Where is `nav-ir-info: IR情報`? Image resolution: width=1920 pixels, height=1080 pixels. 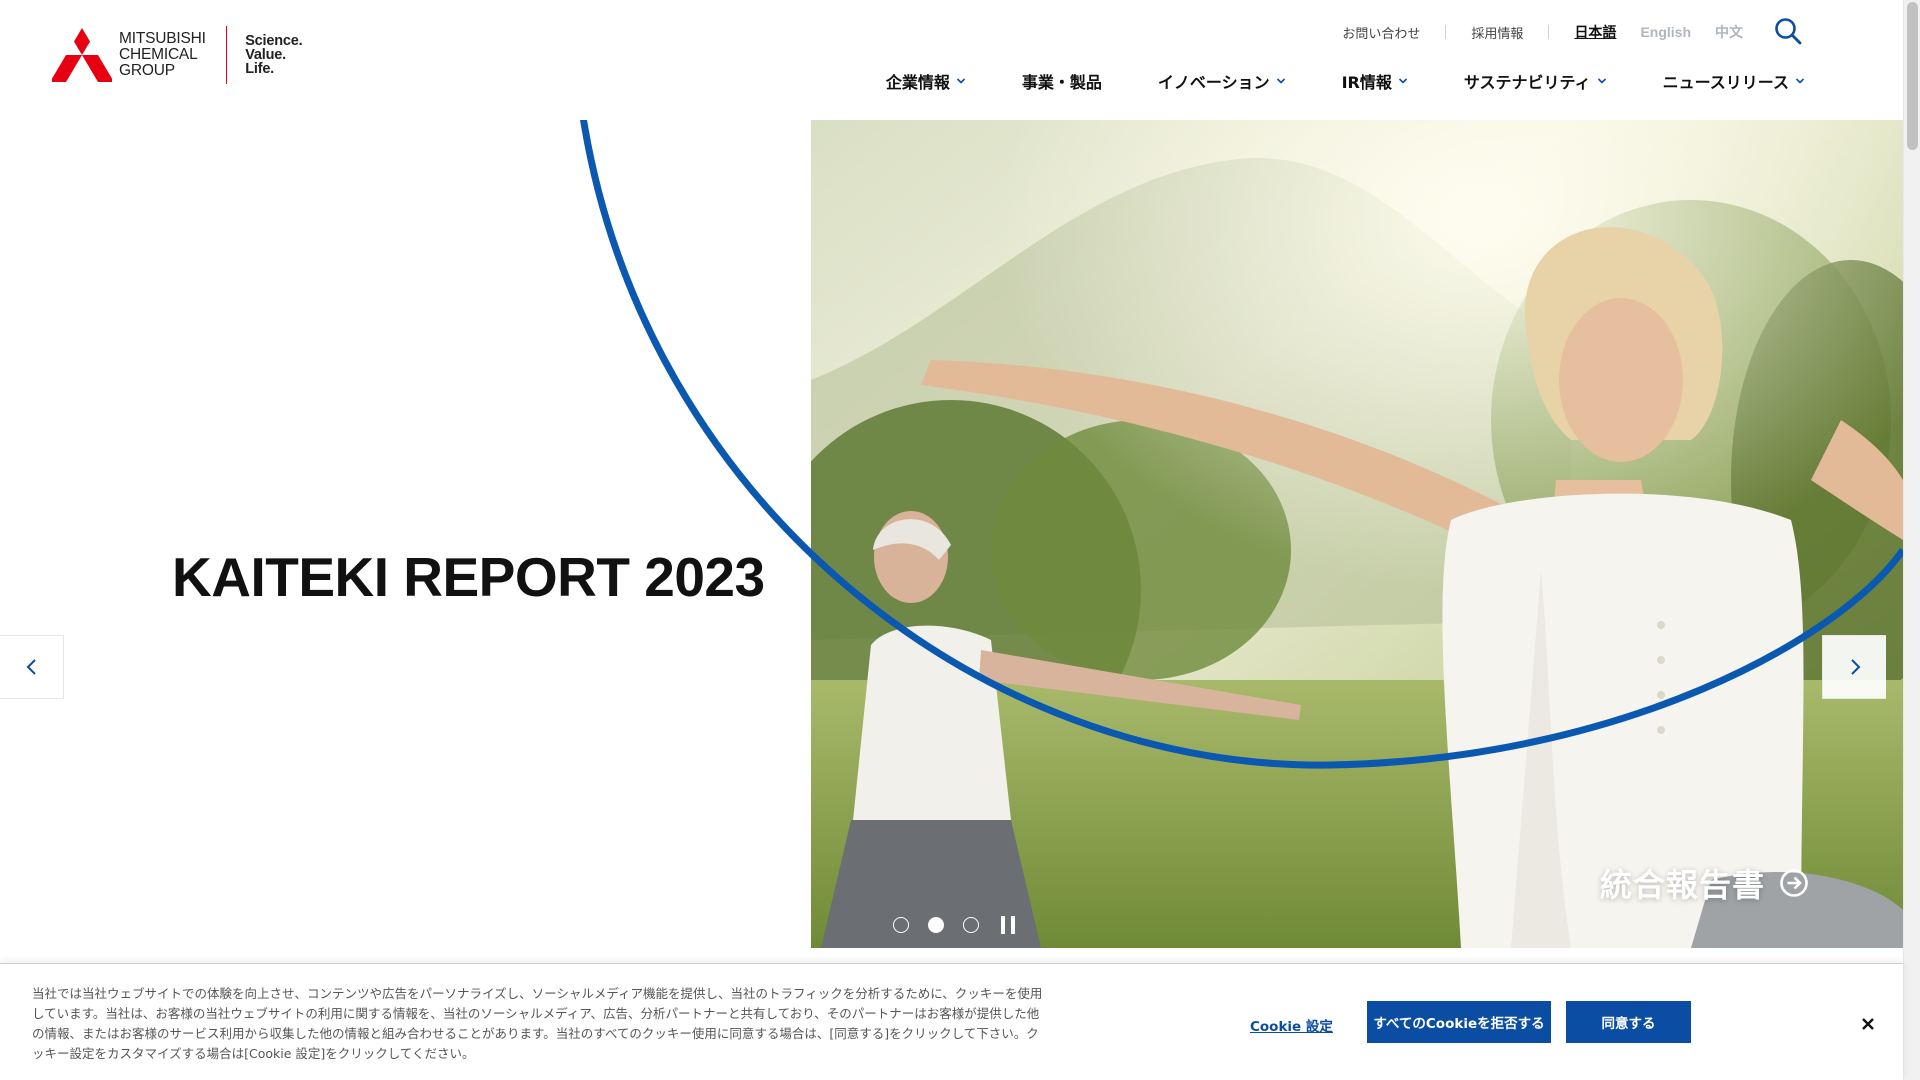 nav-ir-info: IR情報 is located at coordinates (1375, 81).